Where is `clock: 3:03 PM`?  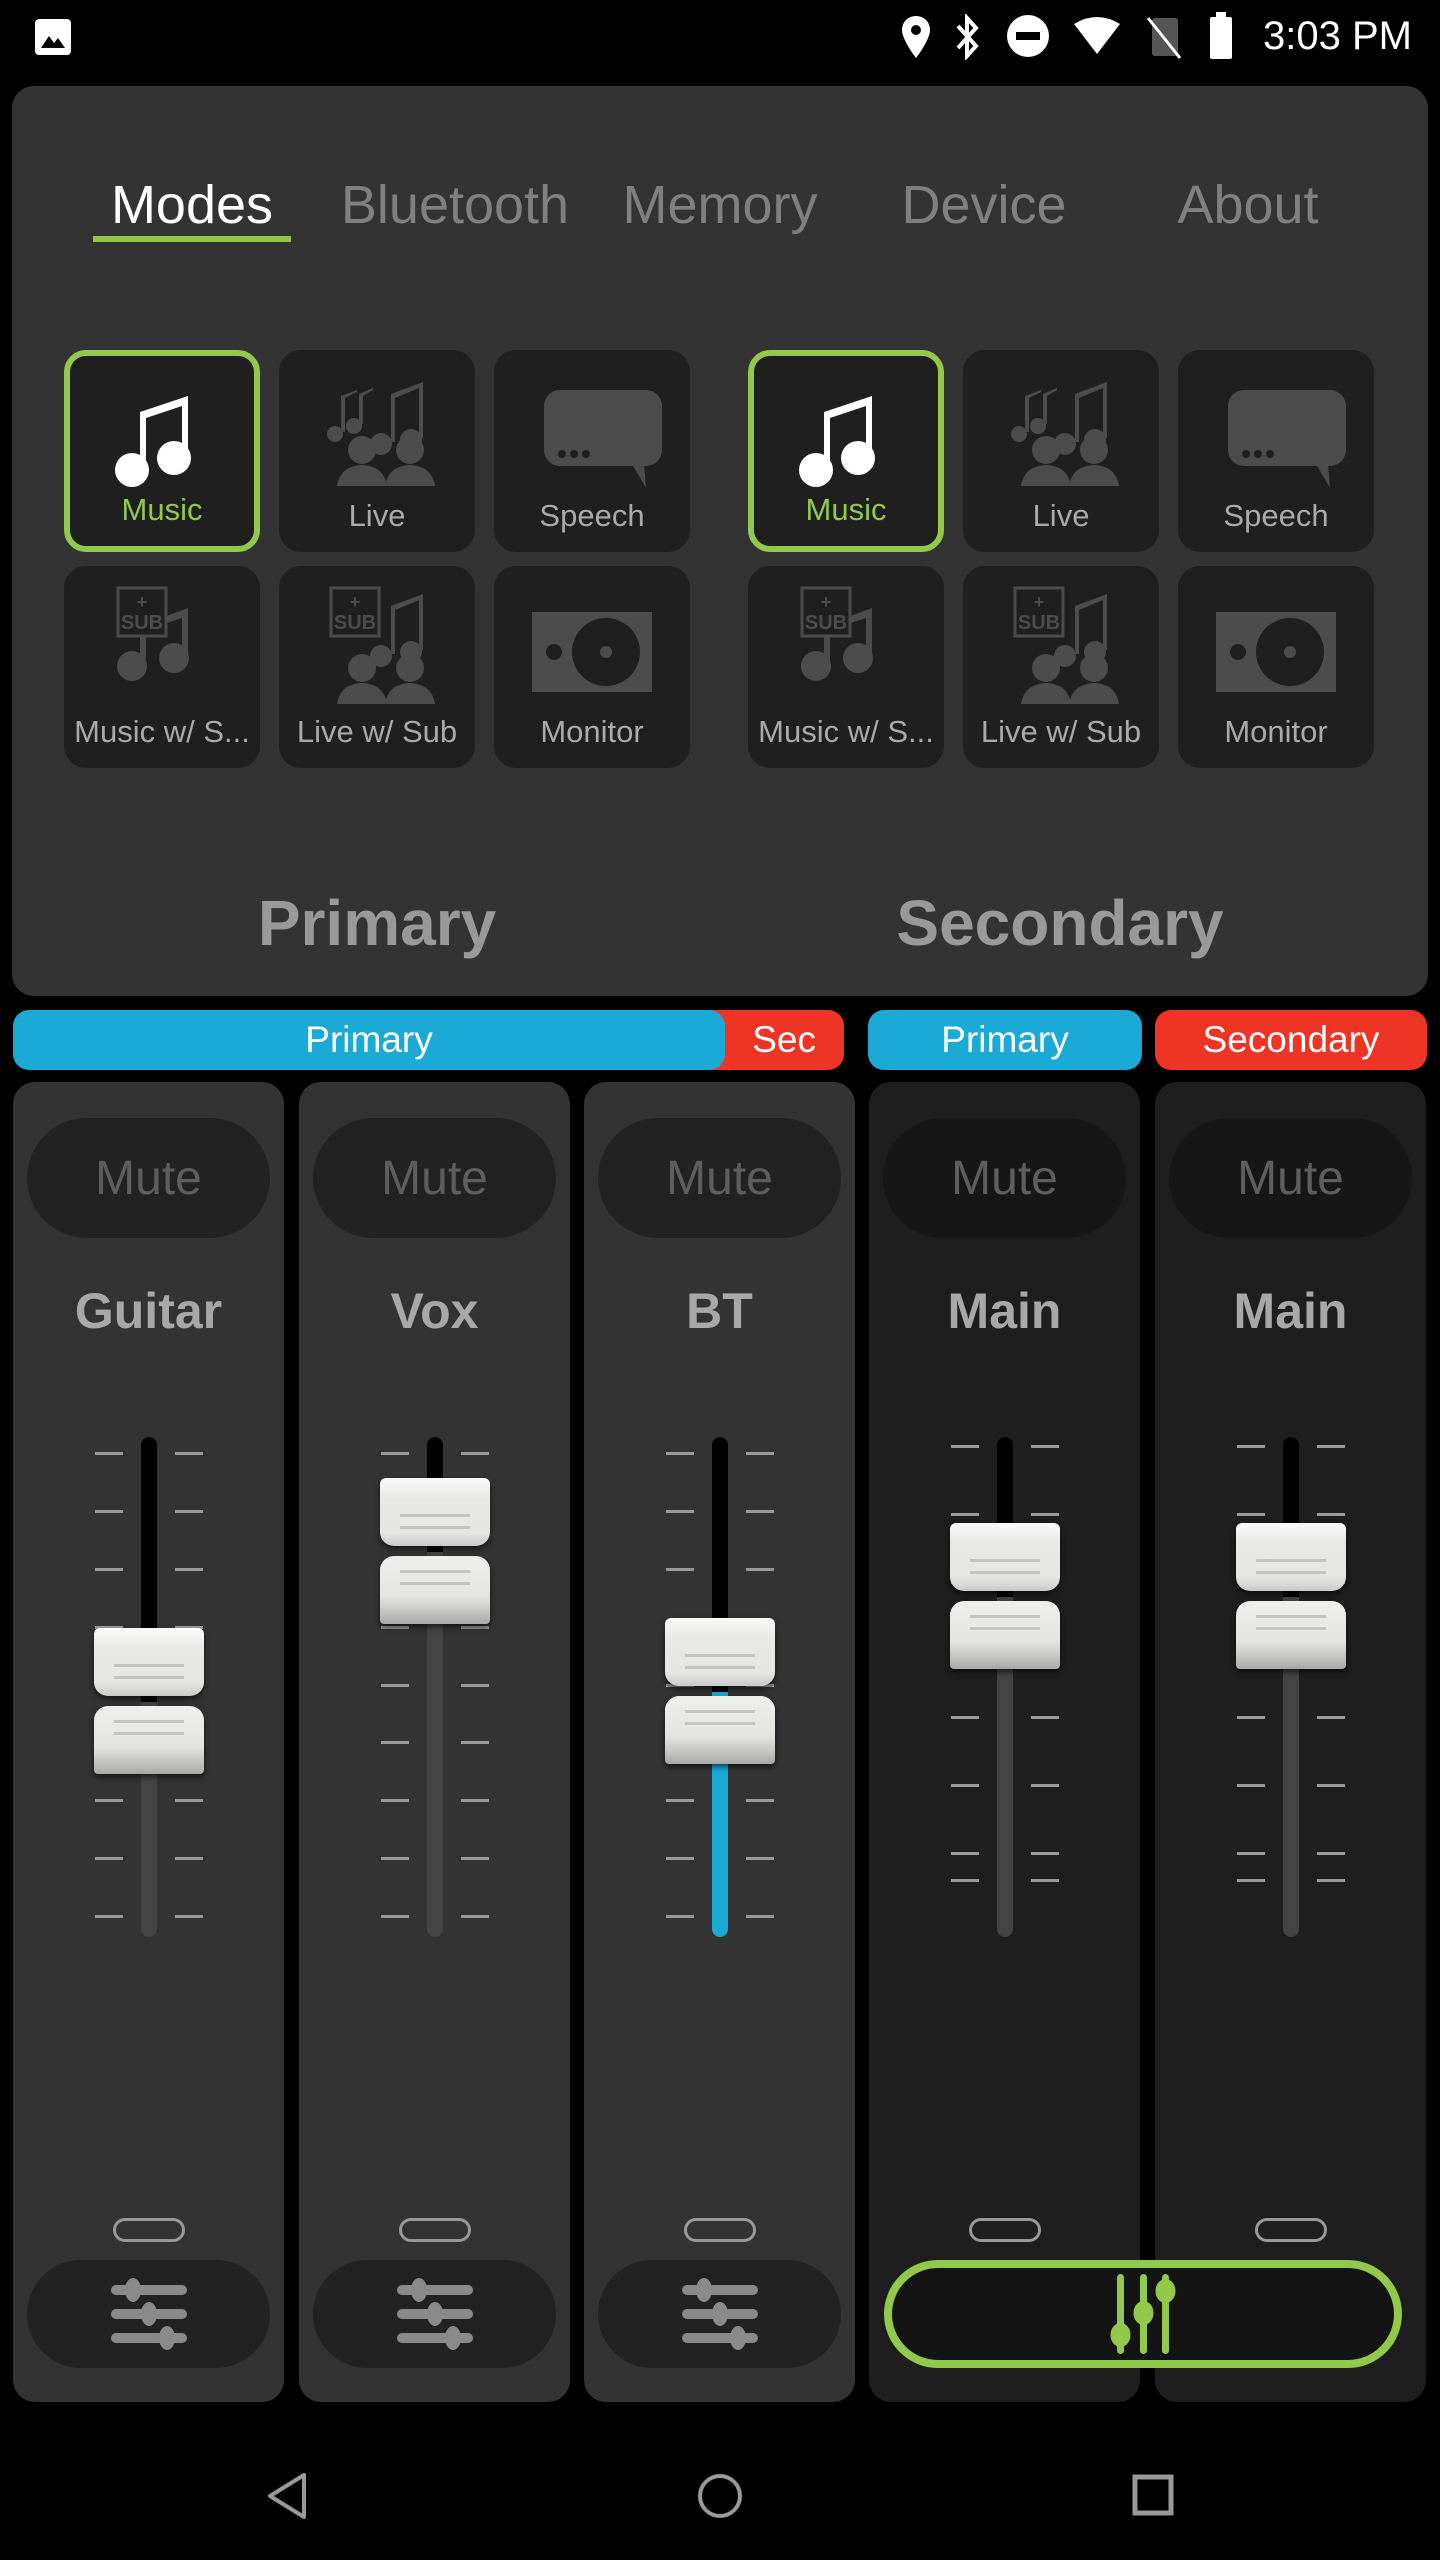 clock: 3:03 PM is located at coordinates (1337, 36).